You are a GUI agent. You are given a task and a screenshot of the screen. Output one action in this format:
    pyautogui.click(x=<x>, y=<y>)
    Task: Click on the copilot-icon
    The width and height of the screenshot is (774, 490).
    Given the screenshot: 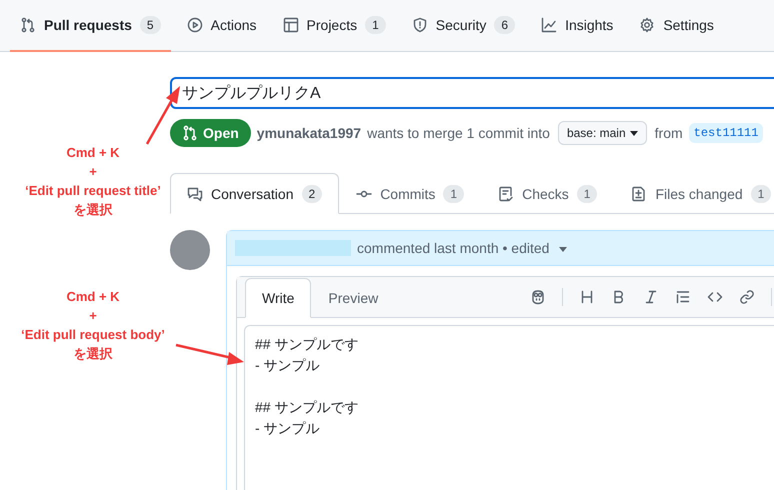 What is the action you would take?
    pyautogui.click(x=538, y=297)
    